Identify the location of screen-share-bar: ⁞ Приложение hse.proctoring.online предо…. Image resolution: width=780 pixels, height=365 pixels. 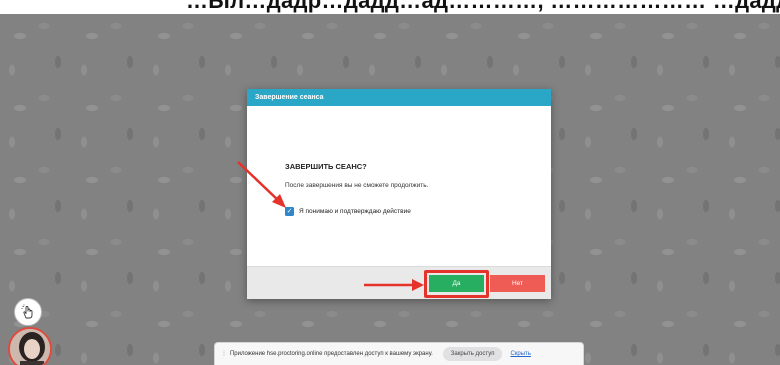
(399, 353).